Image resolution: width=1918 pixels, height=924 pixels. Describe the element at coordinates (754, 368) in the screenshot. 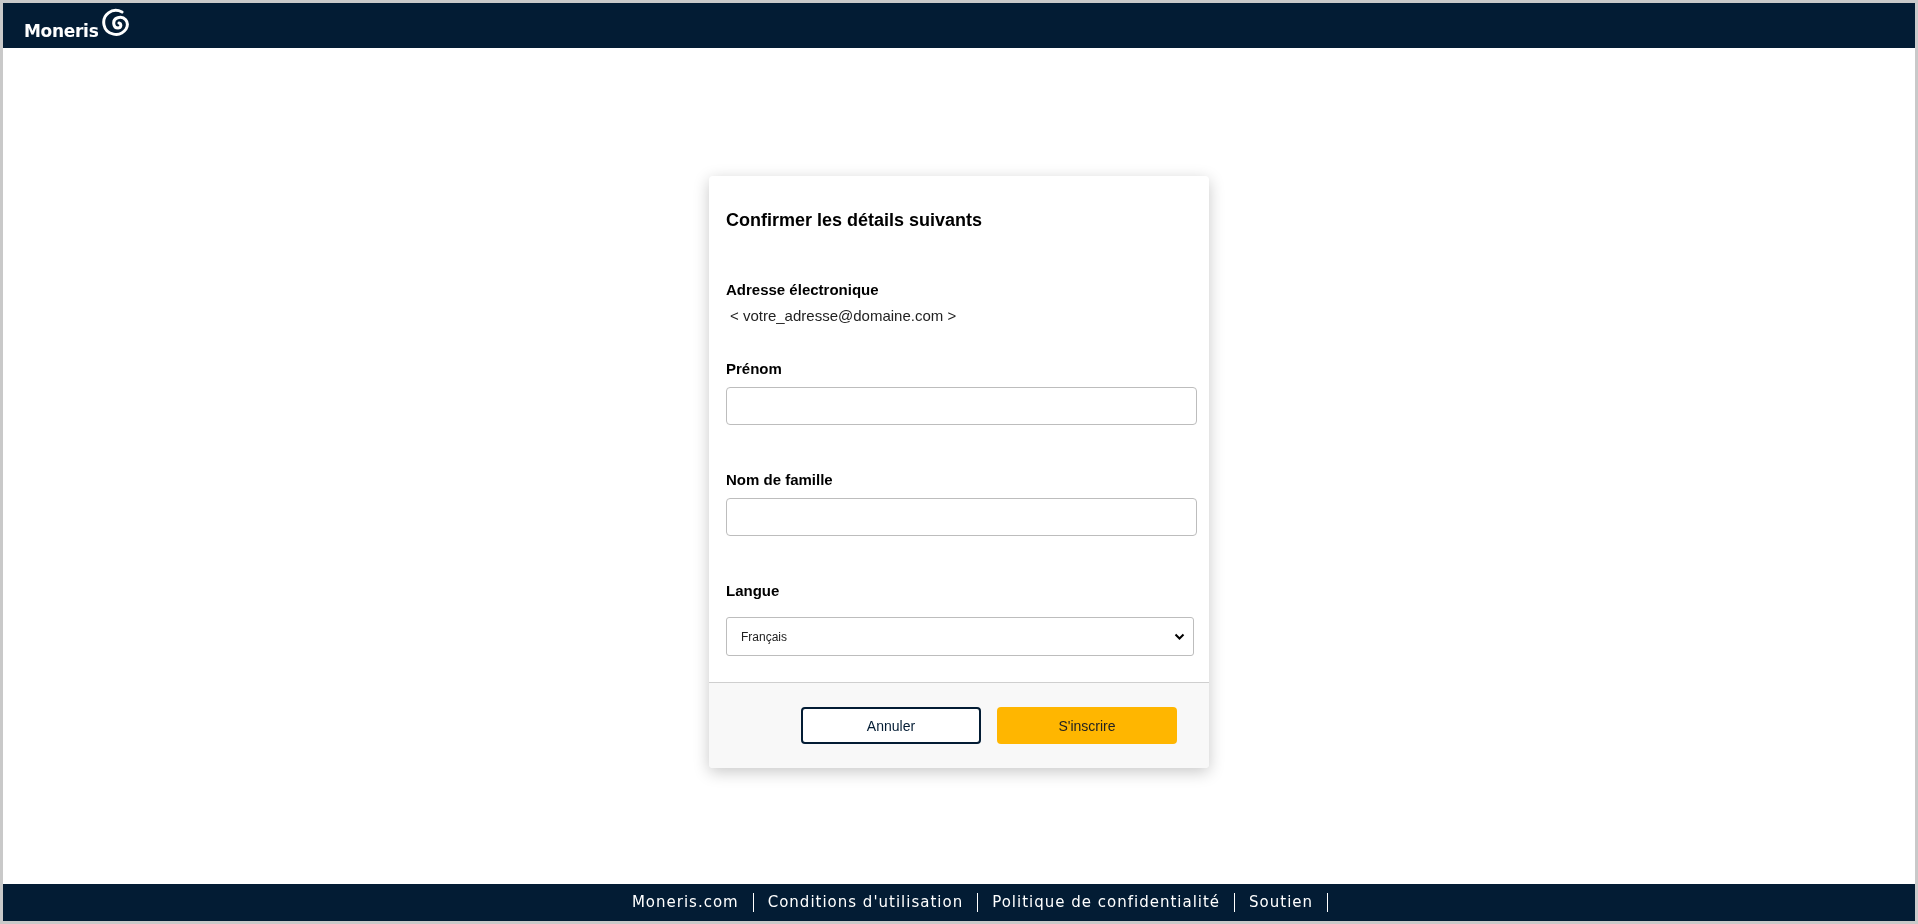

I see `field-label: Prénom` at that location.